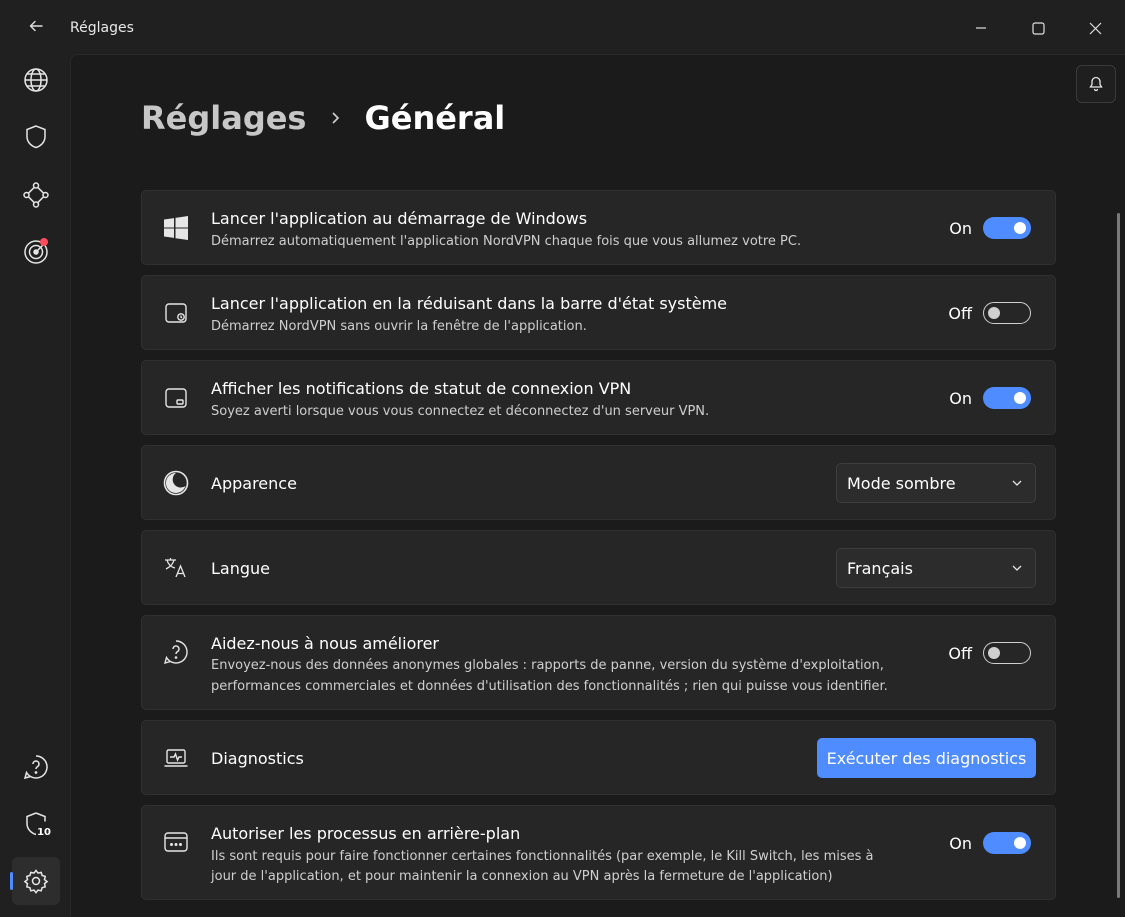 The image size is (1125, 917). I want to click on tray-toggle, so click(1007, 313).